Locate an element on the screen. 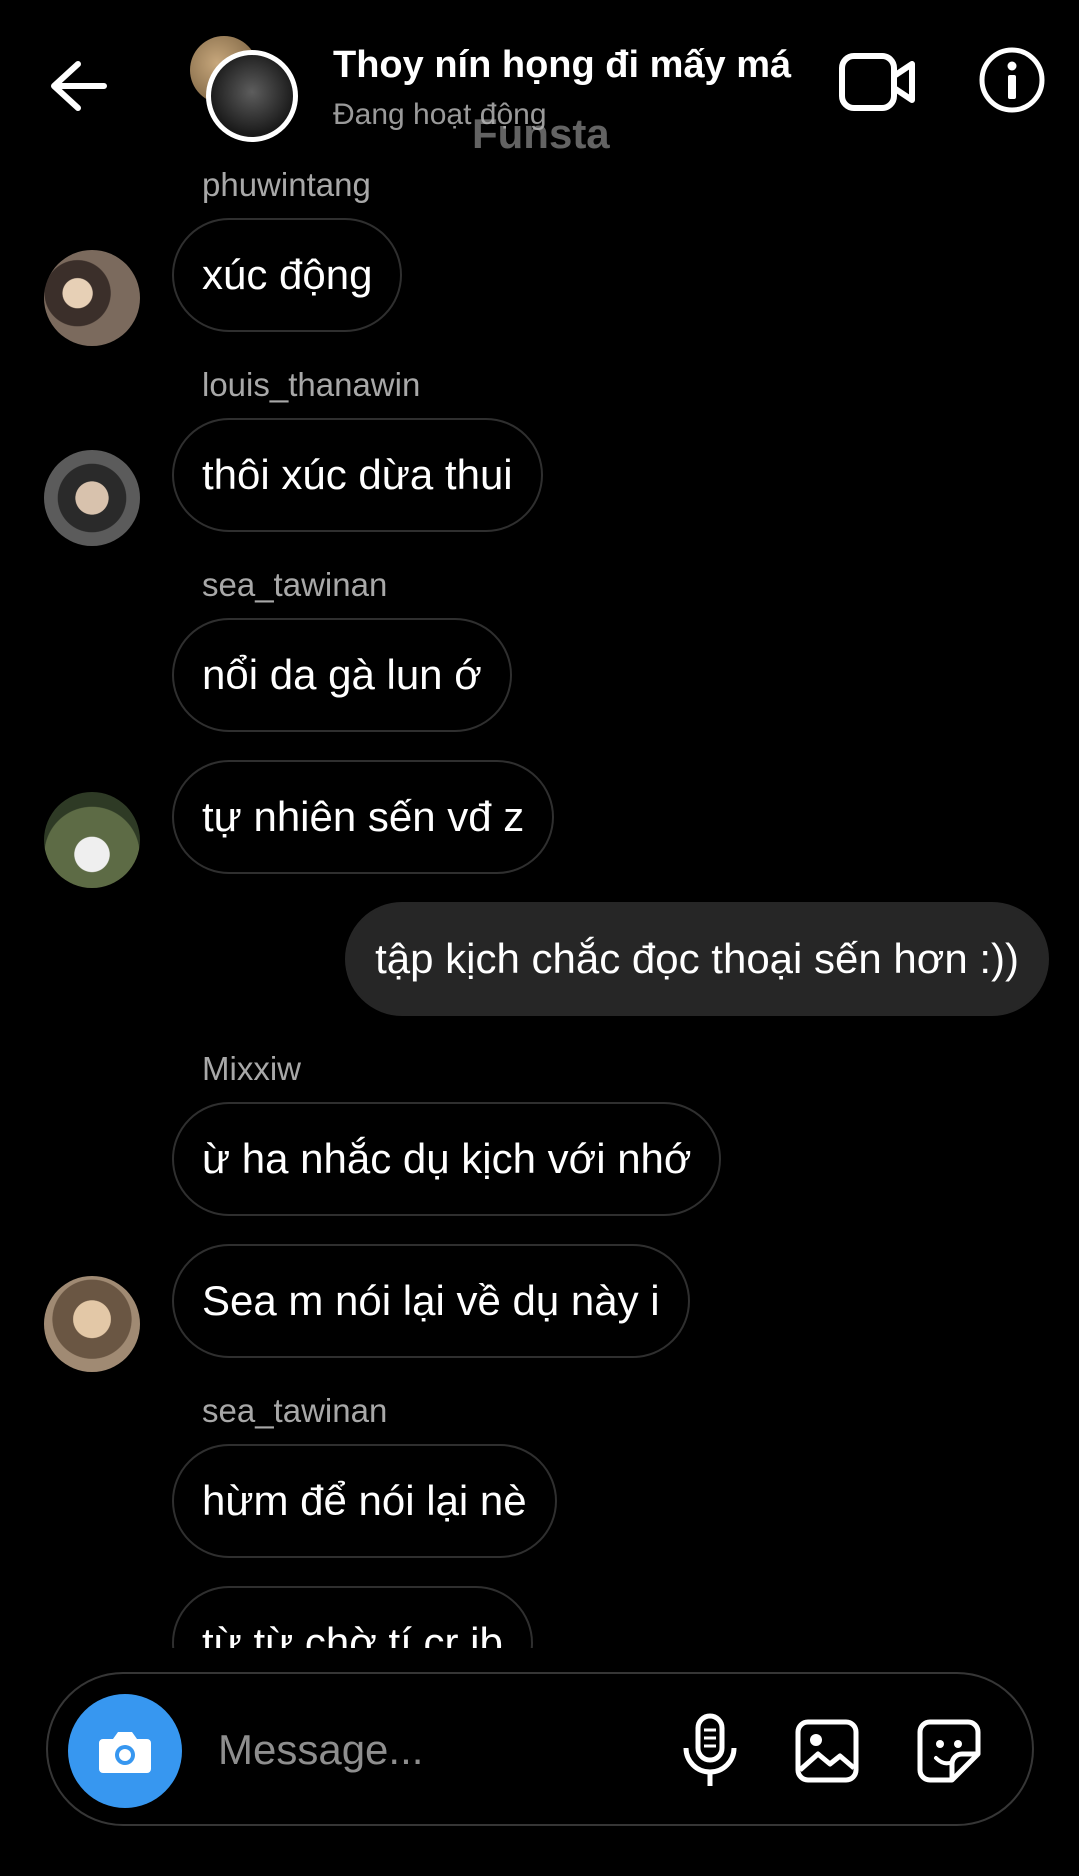  message-bubble: ừ ha nhắc dụ kịch với nhớ is located at coordinates (447, 1159).